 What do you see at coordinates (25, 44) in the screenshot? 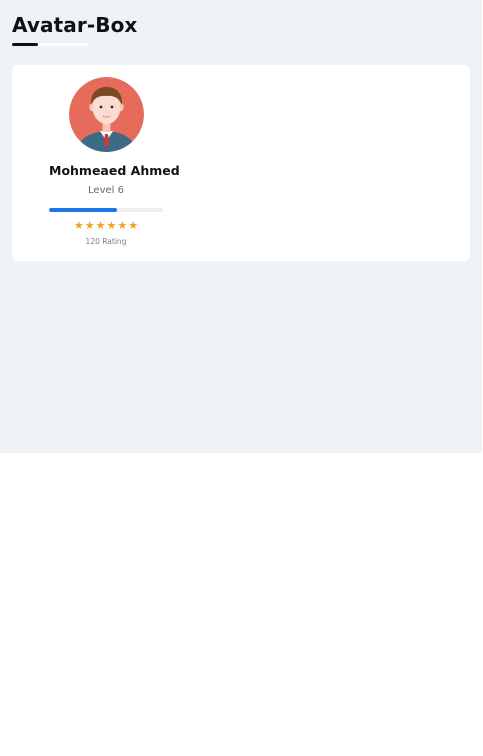
I see `title-underline-accent` at bounding box center [25, 44].